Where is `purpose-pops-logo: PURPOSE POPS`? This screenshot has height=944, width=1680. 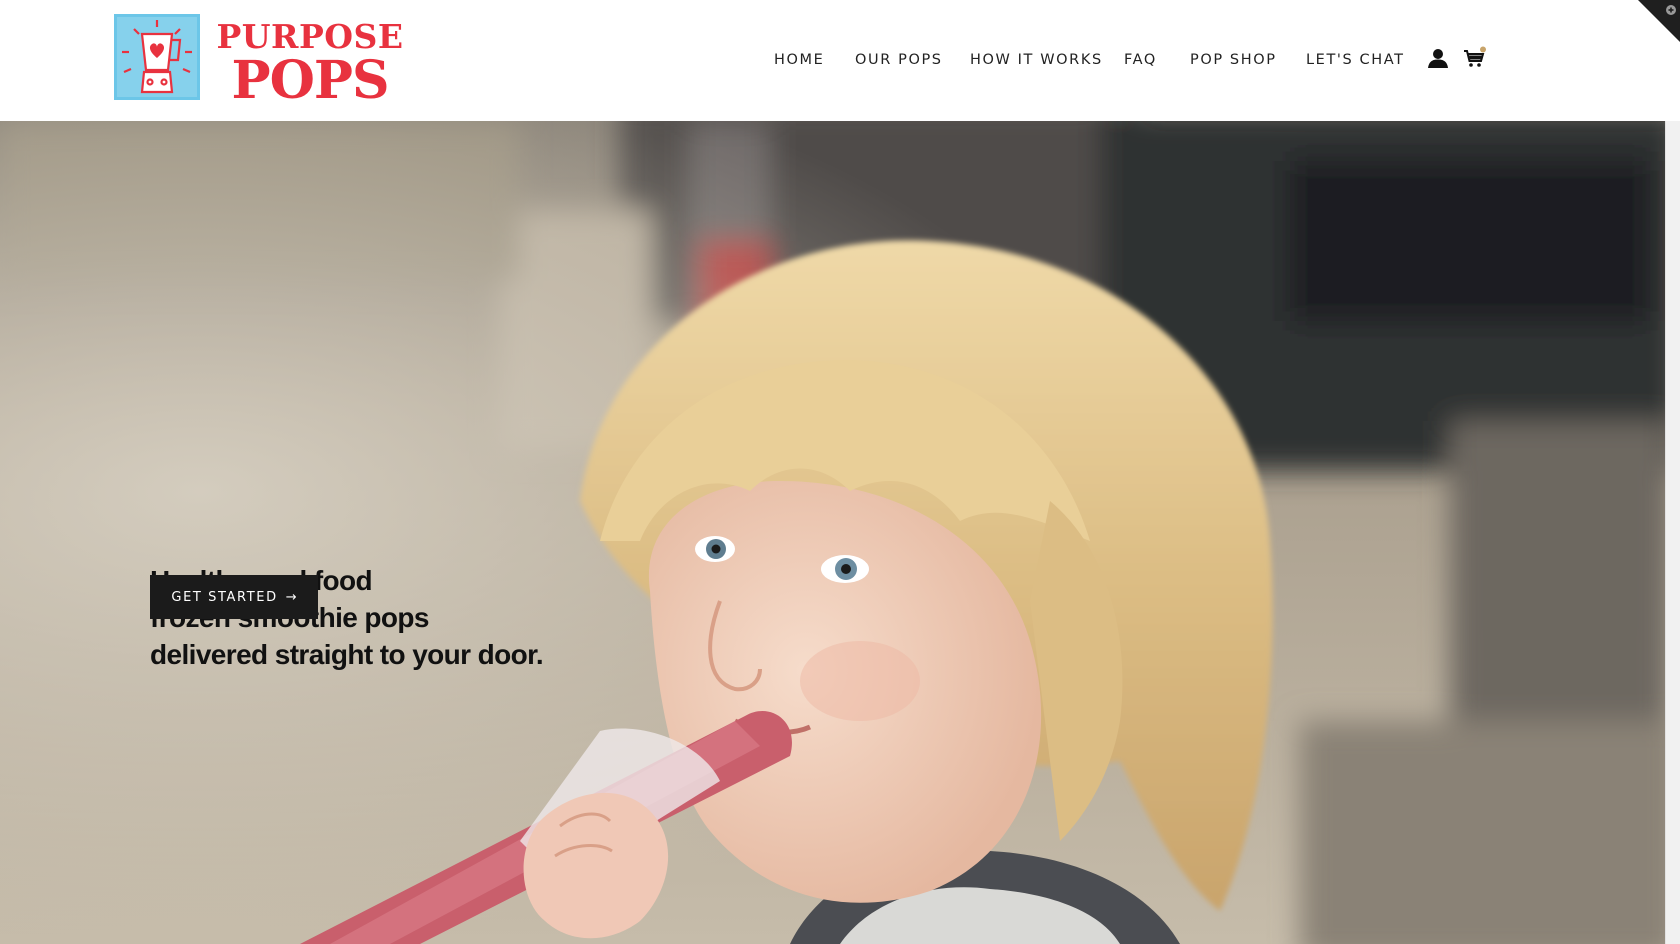 purpose-pops-logo: PURPOSE POPS is located at coordinates (264, 58).